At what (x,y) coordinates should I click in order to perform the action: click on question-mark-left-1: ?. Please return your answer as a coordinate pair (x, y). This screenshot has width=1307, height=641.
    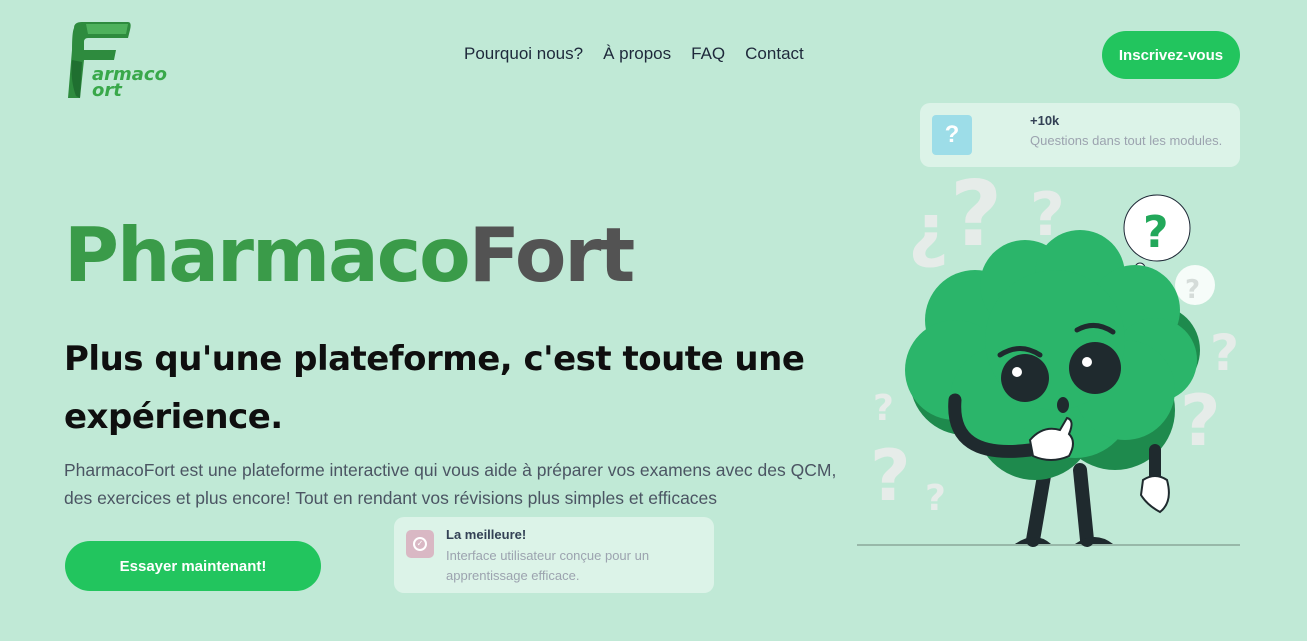
    Looking at the image, I should click on (890, 476).